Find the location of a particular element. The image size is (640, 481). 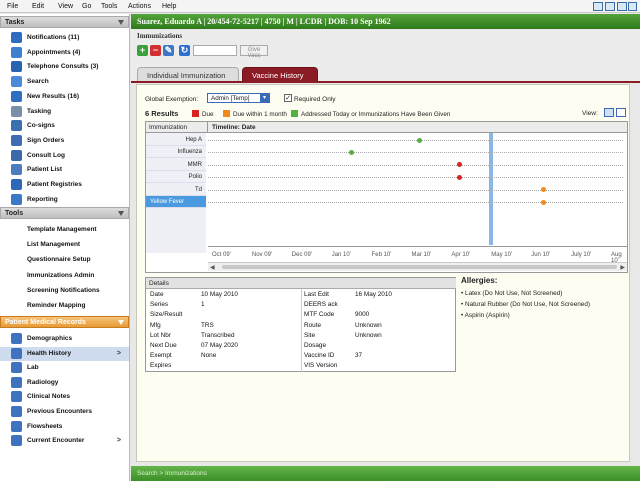

timeline-month-label: Nov 09' is located at coordinates (262, 255).